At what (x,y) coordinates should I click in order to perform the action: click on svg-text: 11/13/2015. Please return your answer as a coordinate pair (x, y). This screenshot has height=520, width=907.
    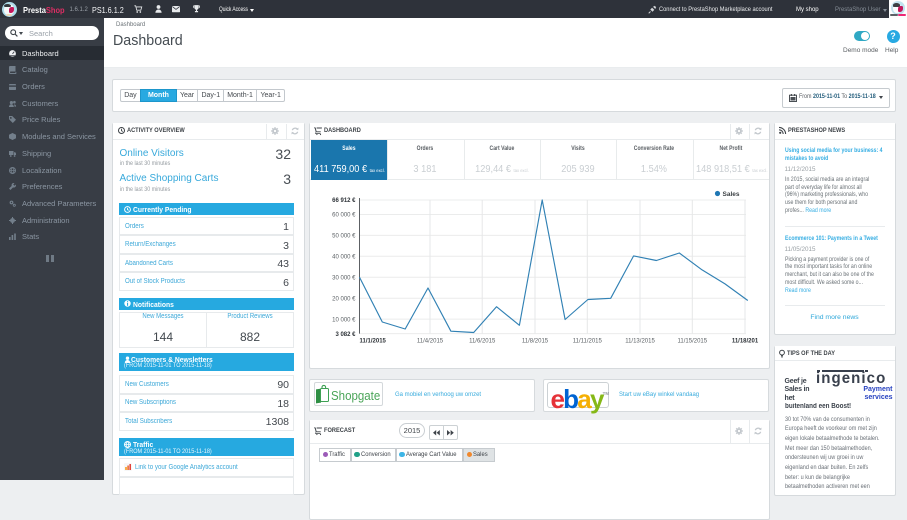
    Looking at the image, I should click on (640, 342).